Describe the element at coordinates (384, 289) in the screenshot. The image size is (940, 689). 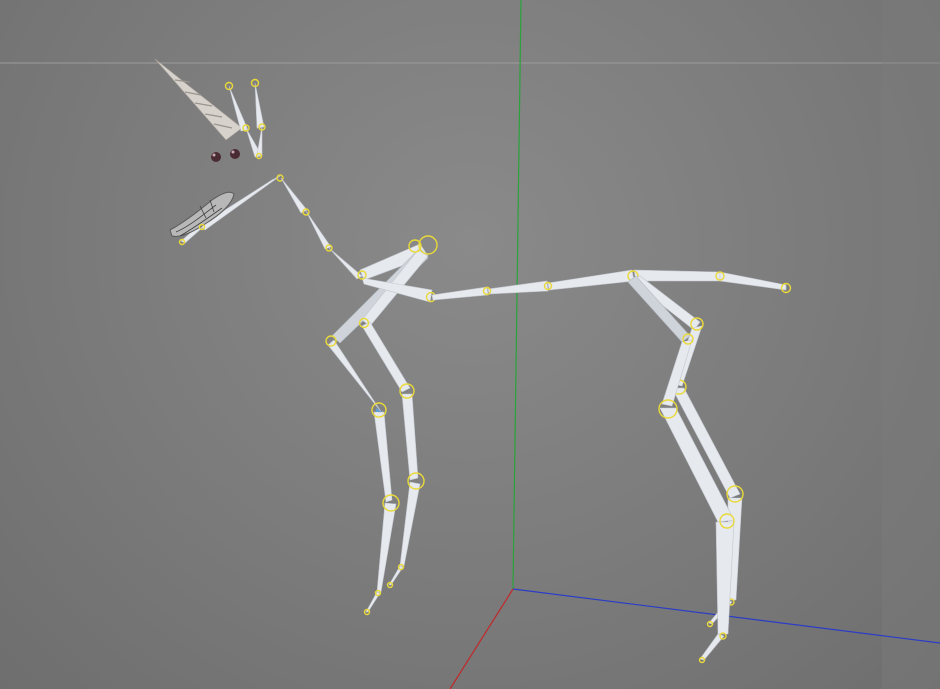
I see `chest-rig` at that location.